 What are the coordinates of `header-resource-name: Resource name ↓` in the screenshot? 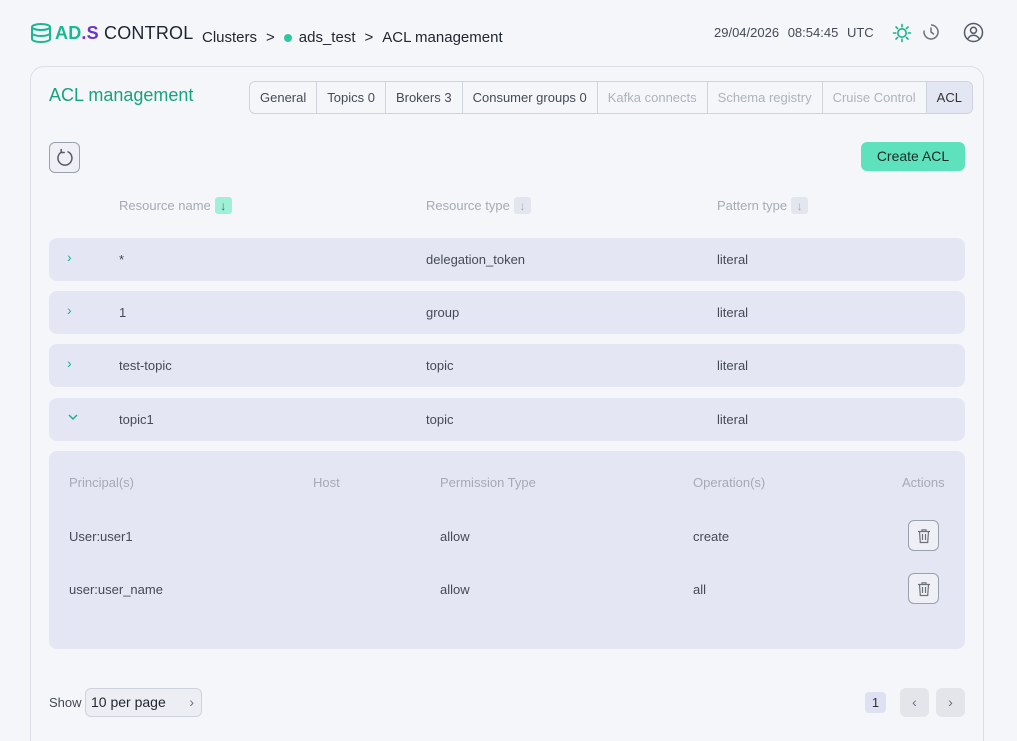 It's located at (175, 205).